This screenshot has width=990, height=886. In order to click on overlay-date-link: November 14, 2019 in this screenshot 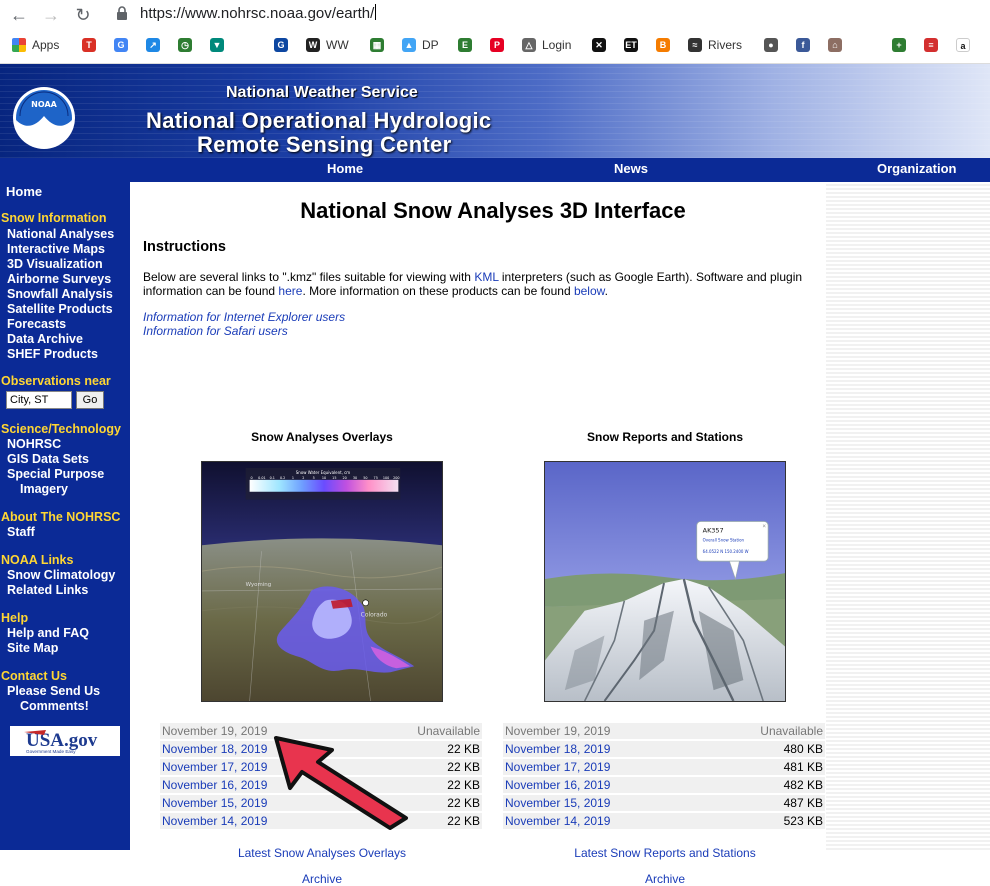, I will do `click(214, 821)`.